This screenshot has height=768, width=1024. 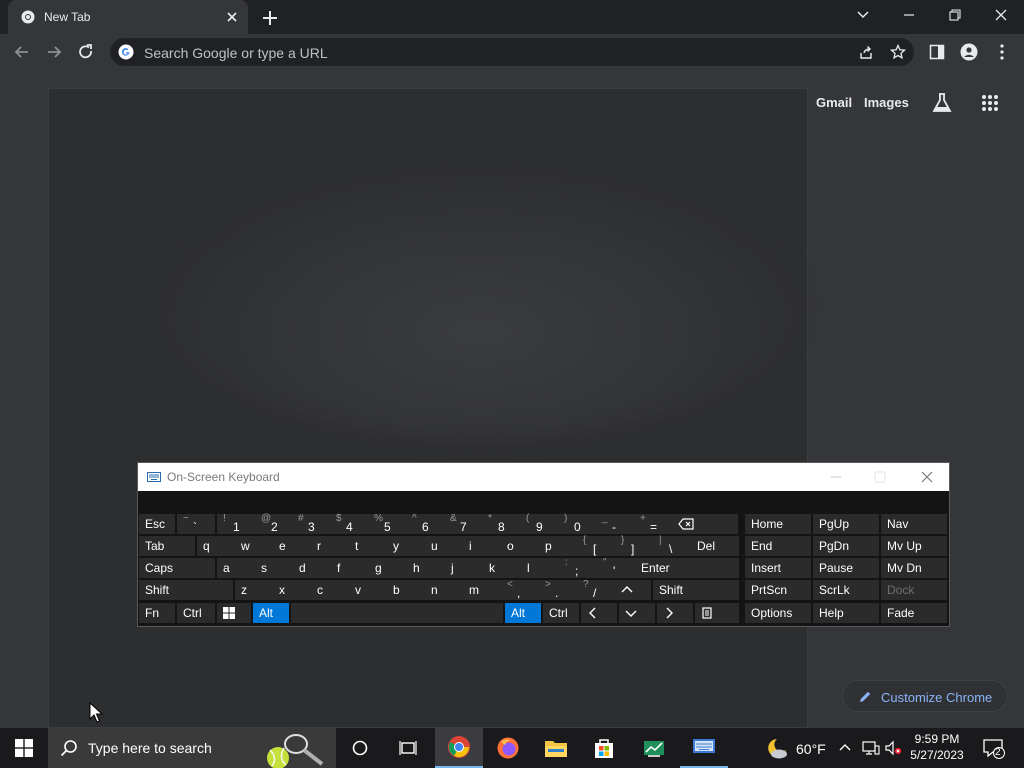 I want to click on osk-key: ScrLk, so click(x=846, y=590).